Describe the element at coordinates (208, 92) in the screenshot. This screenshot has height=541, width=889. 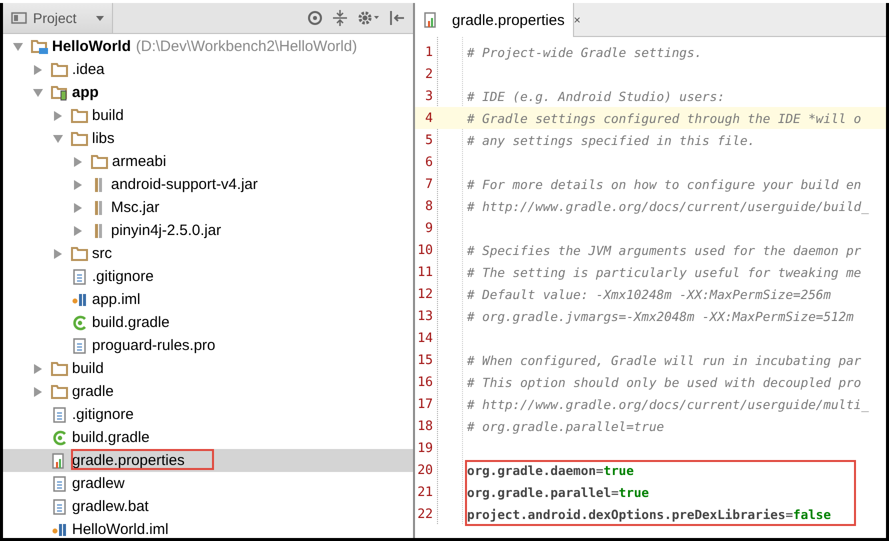
I see `tree-item: app` at that location.